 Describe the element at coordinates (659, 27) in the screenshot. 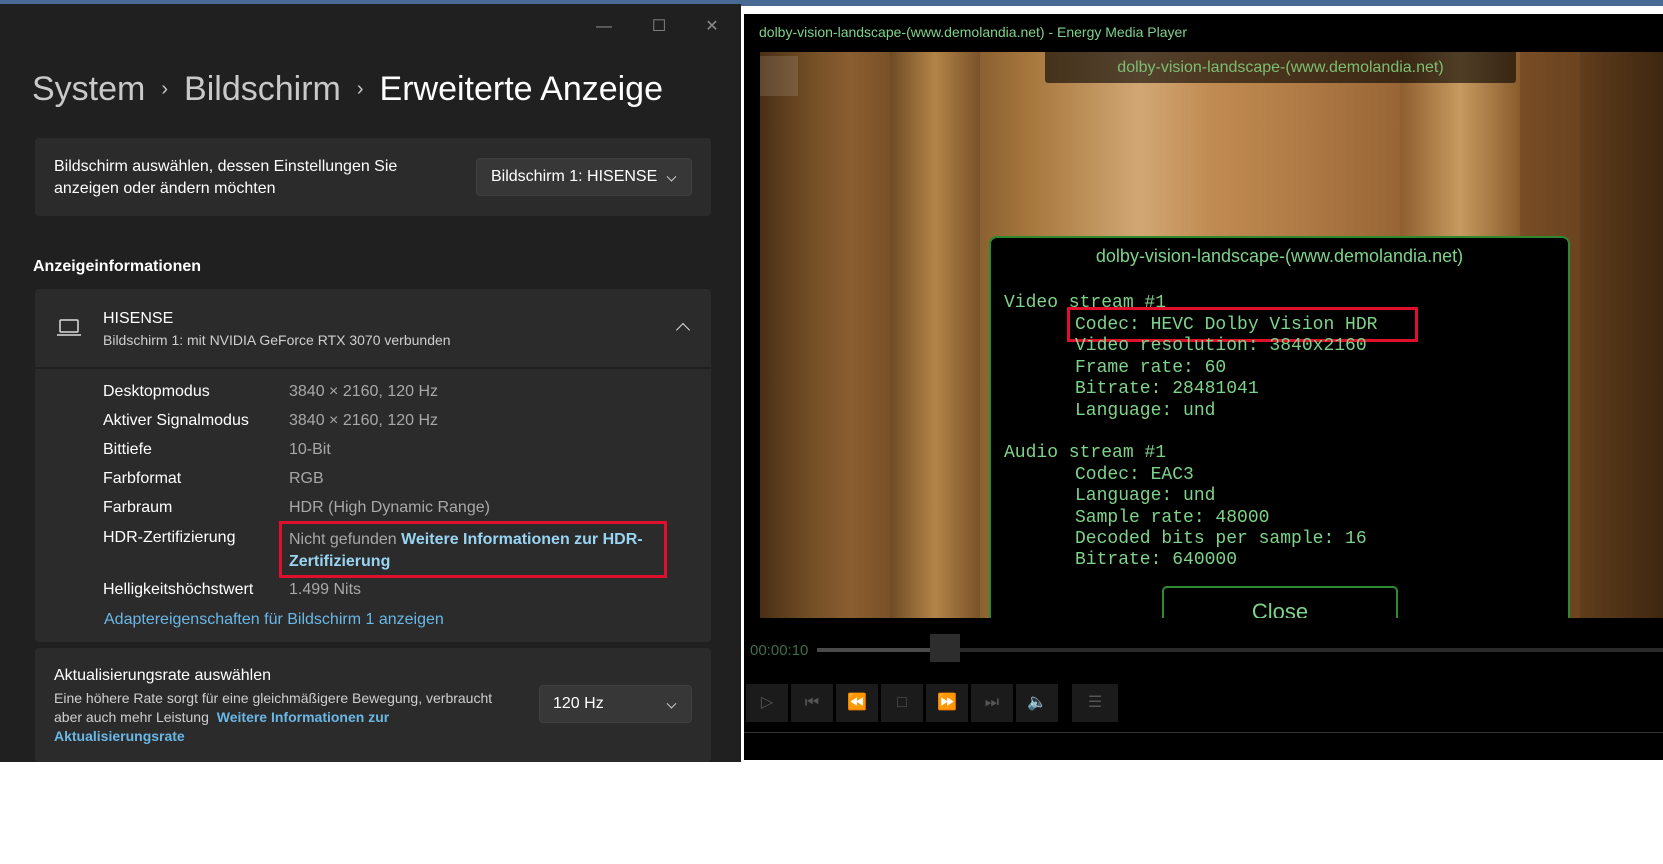

I see `maximize-button: ☐` at that location.